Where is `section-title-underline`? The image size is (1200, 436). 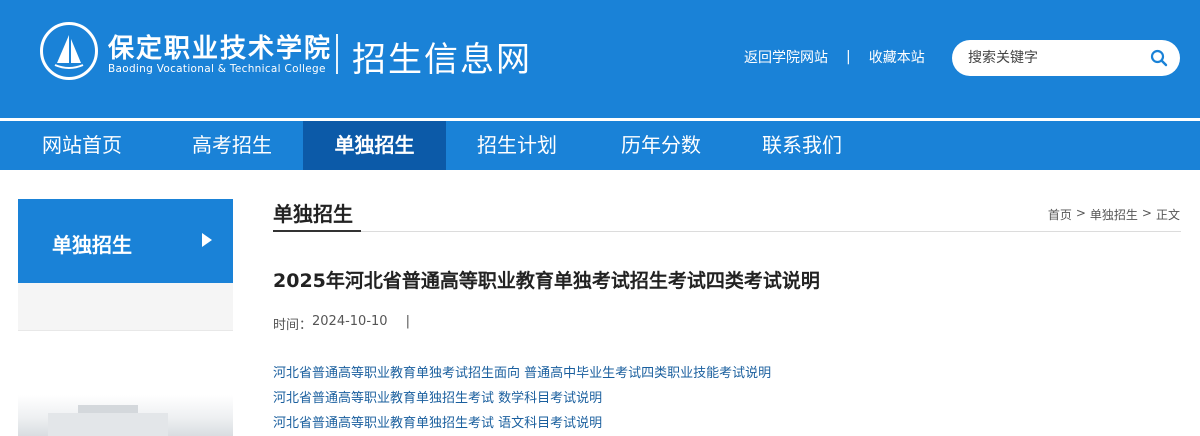
section-title-underline is located at coordinates (317, 231).